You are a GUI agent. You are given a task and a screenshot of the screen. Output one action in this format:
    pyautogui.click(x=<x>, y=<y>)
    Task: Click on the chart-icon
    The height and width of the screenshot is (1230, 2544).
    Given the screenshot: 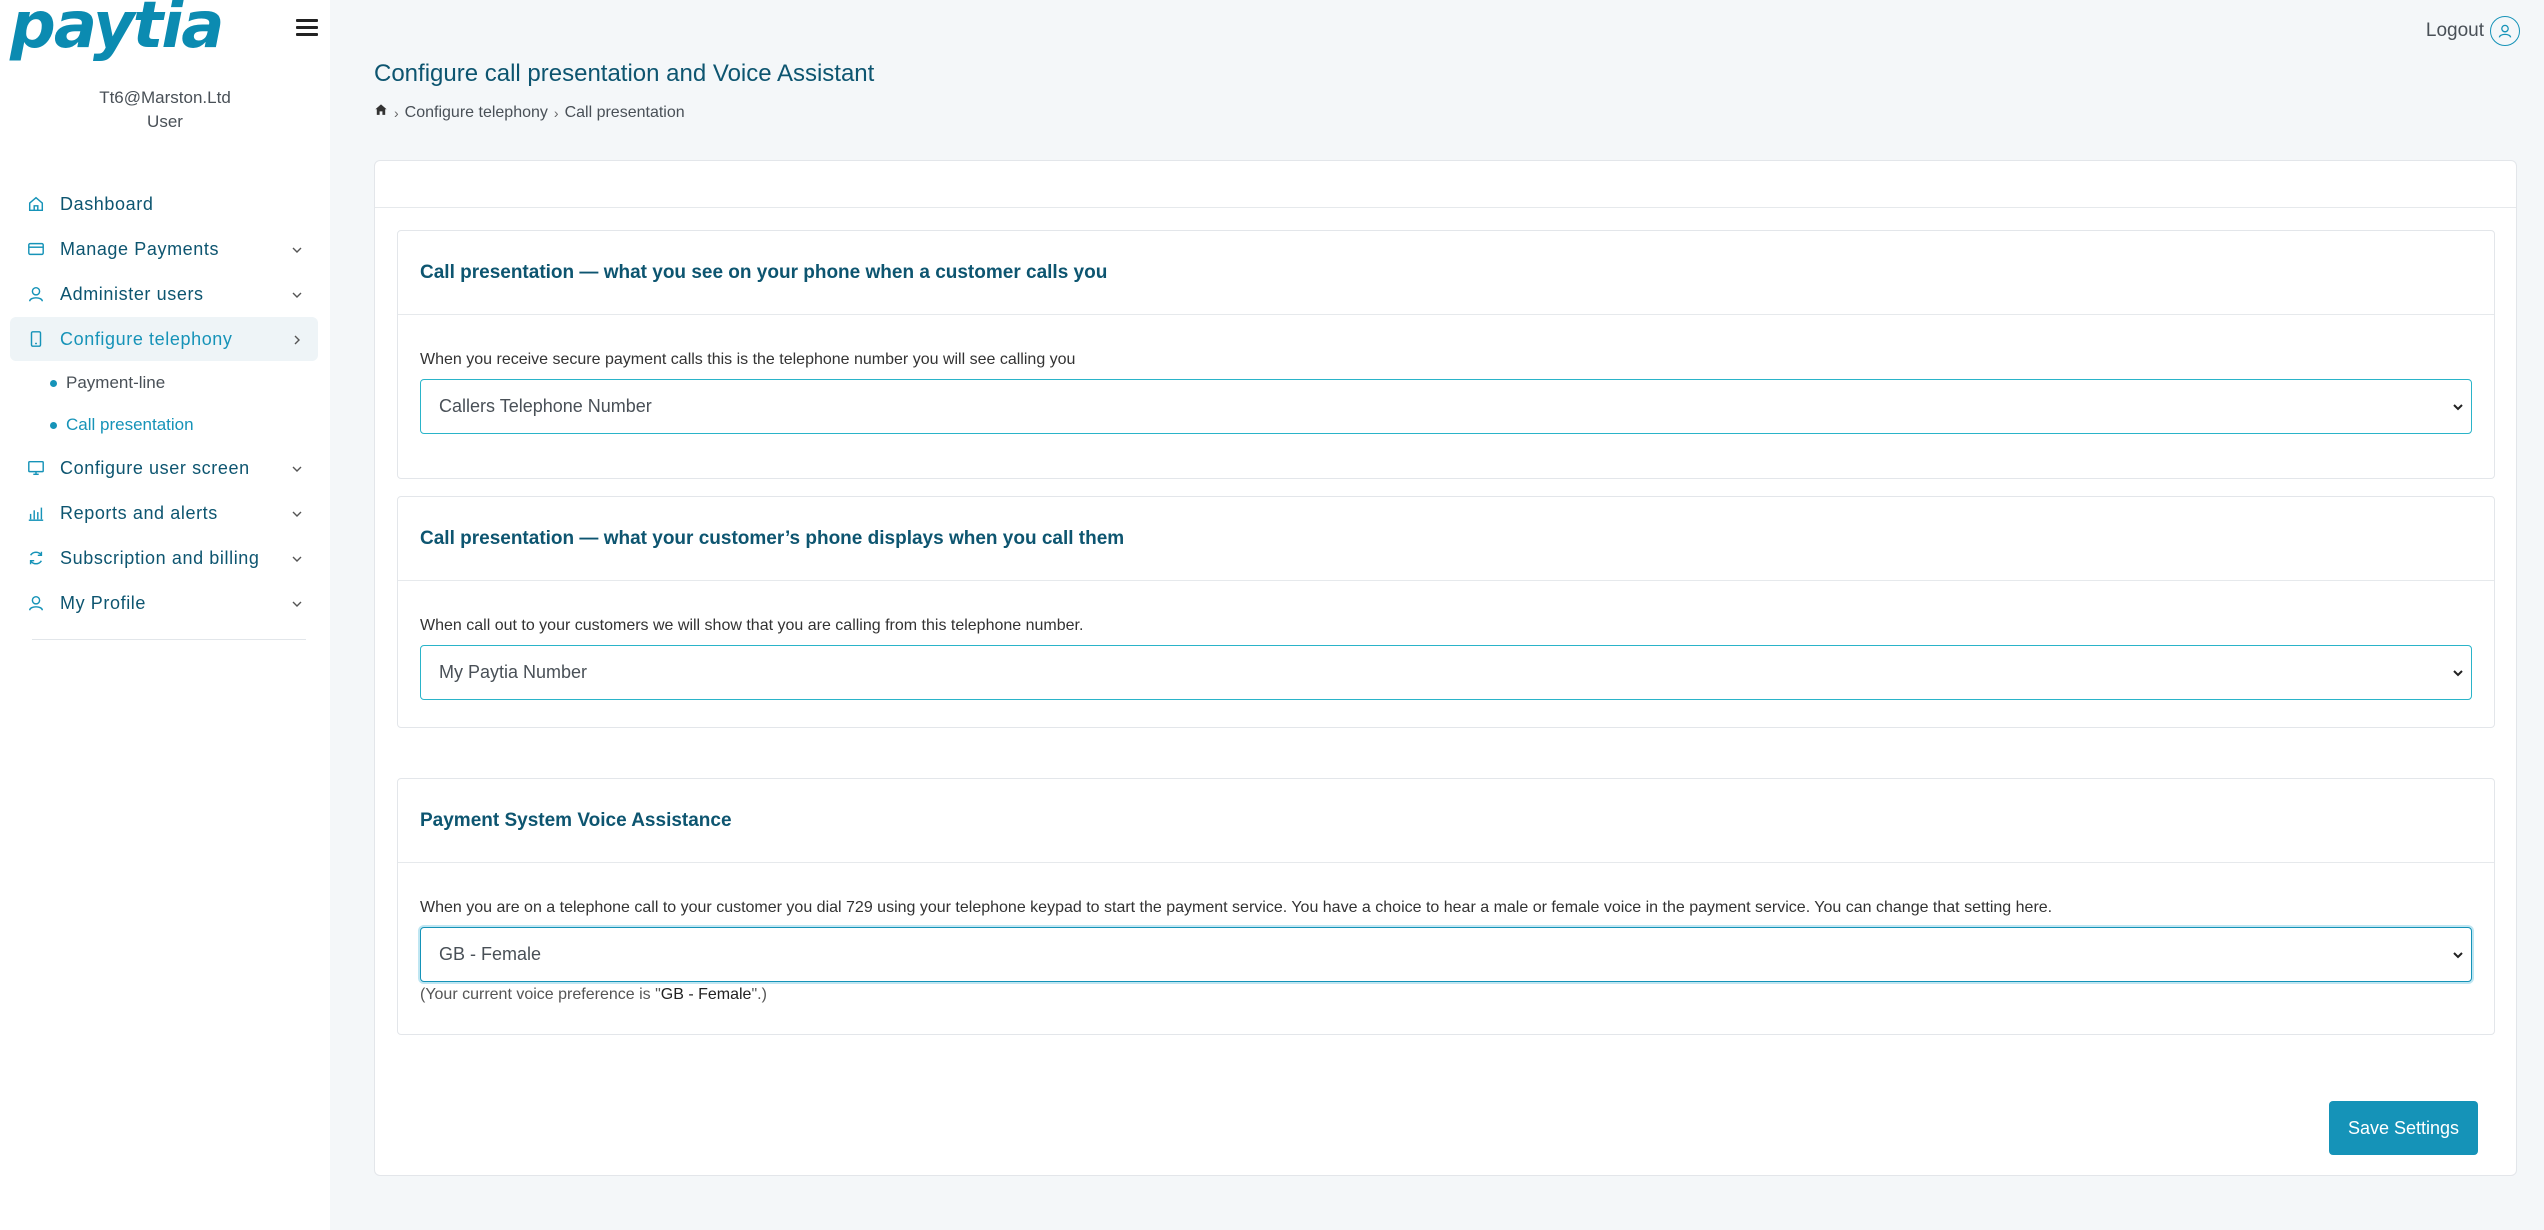 What is the action you would take?
    pyautogui.click(x=36, y=513)
    